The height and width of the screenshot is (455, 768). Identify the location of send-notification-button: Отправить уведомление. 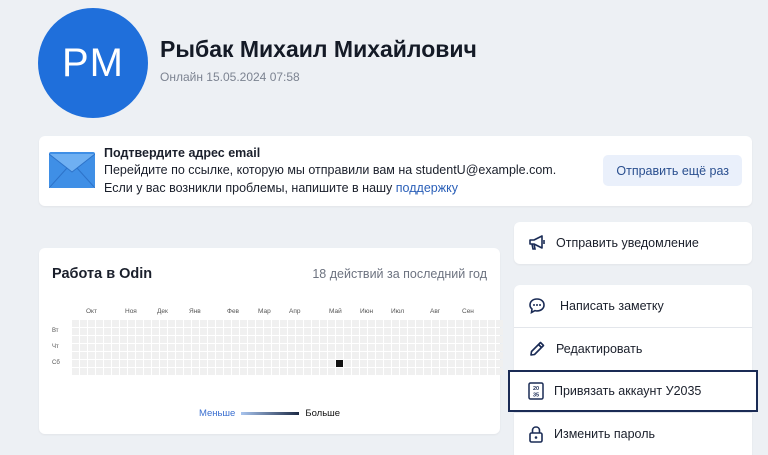
(633, 243).